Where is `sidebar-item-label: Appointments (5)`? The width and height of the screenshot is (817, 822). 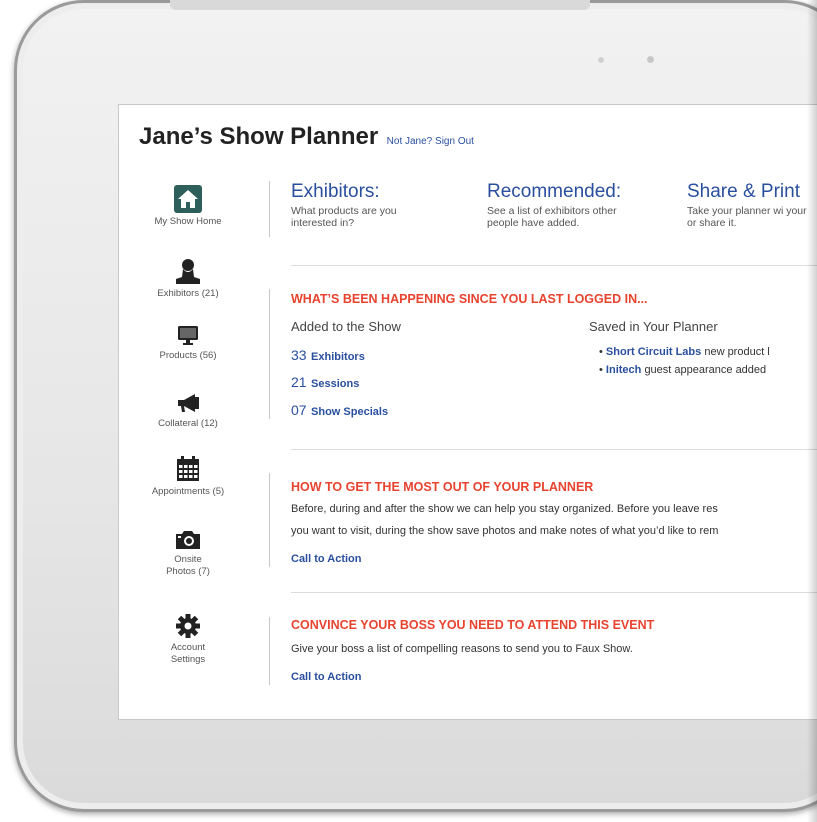 sidebar-item-label: Appointments (5) is located at coordinates (188, 491).